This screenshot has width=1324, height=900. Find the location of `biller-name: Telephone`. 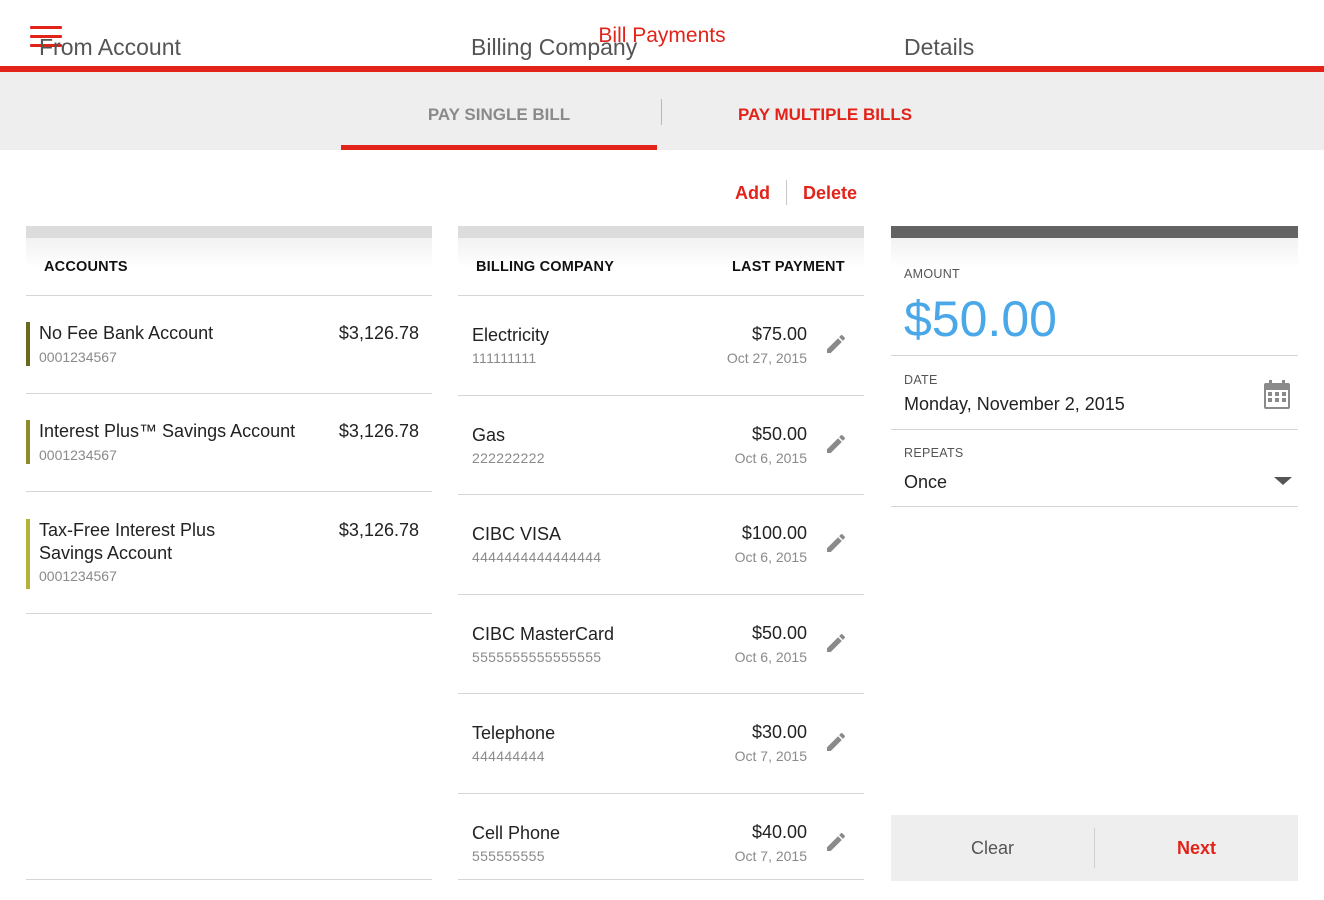

biller-name: Telephone is located at coordinates (514, 733).